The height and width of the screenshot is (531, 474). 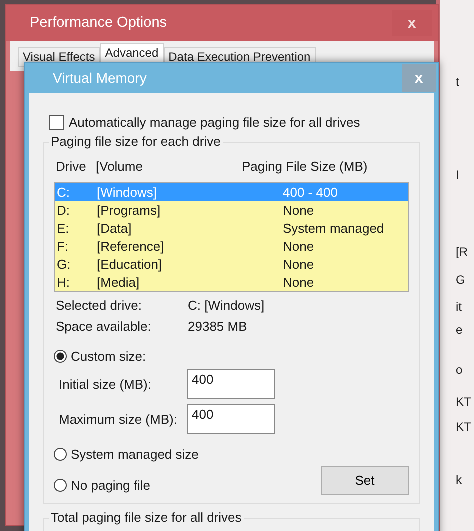 I want to click on window-text-fragment: I, so click(x=458, y=175).